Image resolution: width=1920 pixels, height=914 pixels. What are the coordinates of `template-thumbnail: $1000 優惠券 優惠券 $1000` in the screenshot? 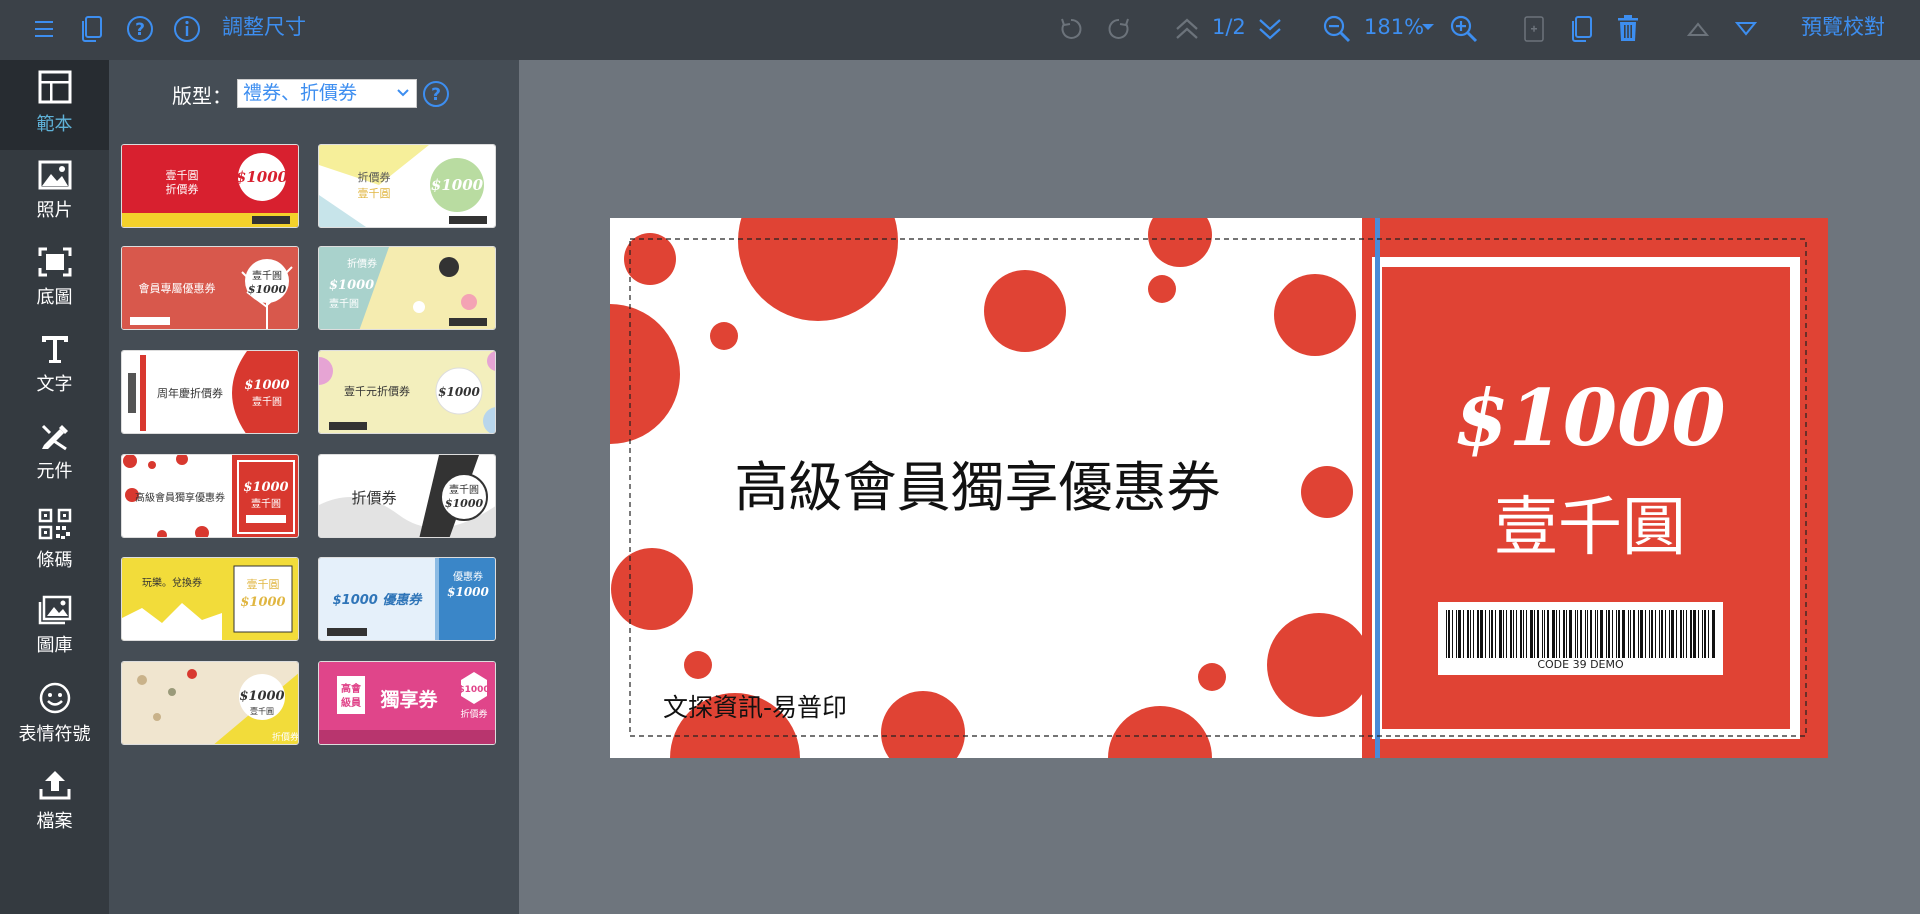 It's located at (407, 599).